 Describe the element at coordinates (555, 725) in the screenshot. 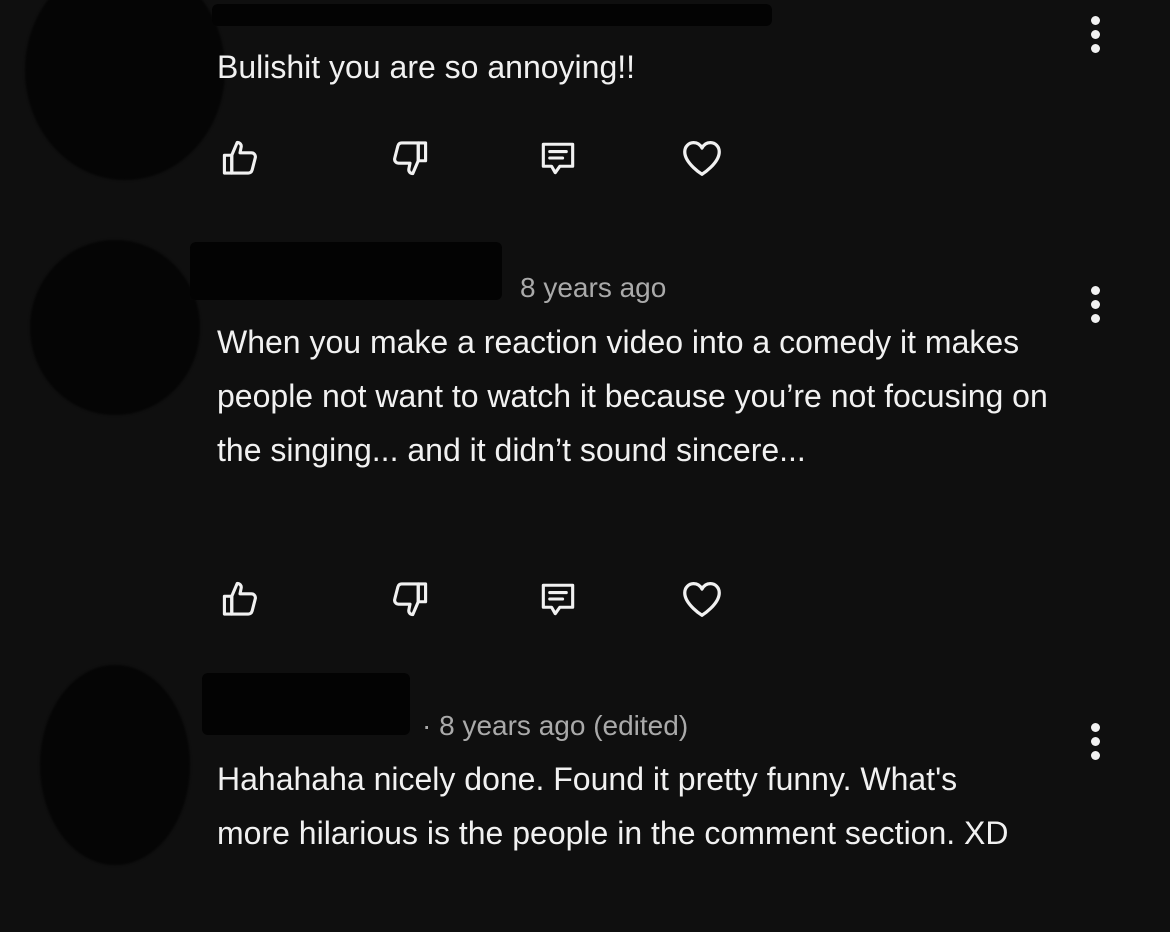

I see `comment-timestamp: · 8 years ago (edited)` at that location.